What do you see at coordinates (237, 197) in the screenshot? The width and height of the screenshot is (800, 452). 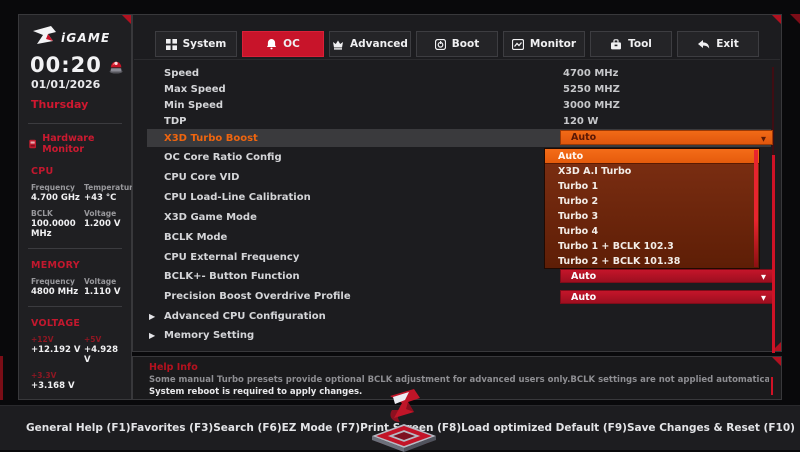 I see `setting-label: CPU Load-Line Calibration` at bounding box center [237, 197].